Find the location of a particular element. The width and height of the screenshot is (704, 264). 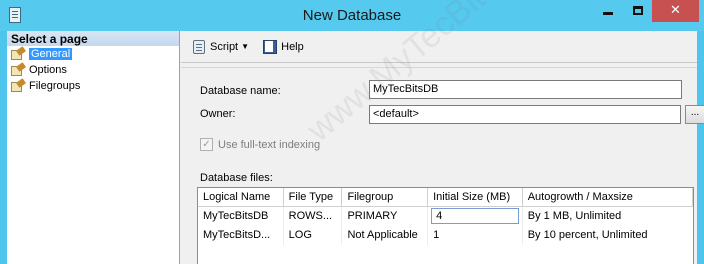

database-files-label: Database files: is located at coordinates (236, 178).